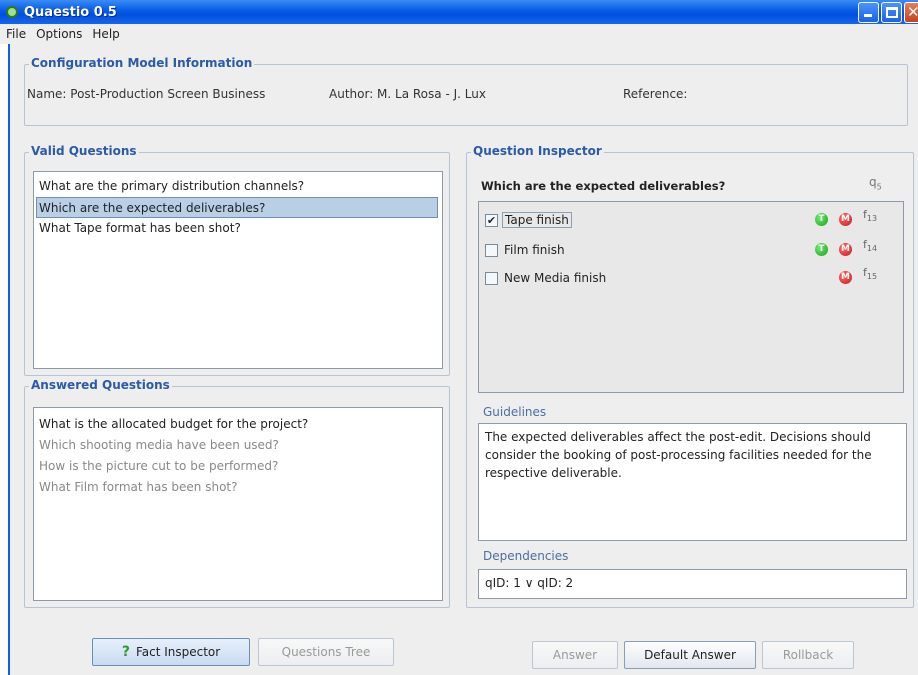 This screenshot has height=675, width=918. What do you see at coordinates (537, 220) in the screenshot?
I see `fact-label: Tape finish` at bounding box center [537, 220].